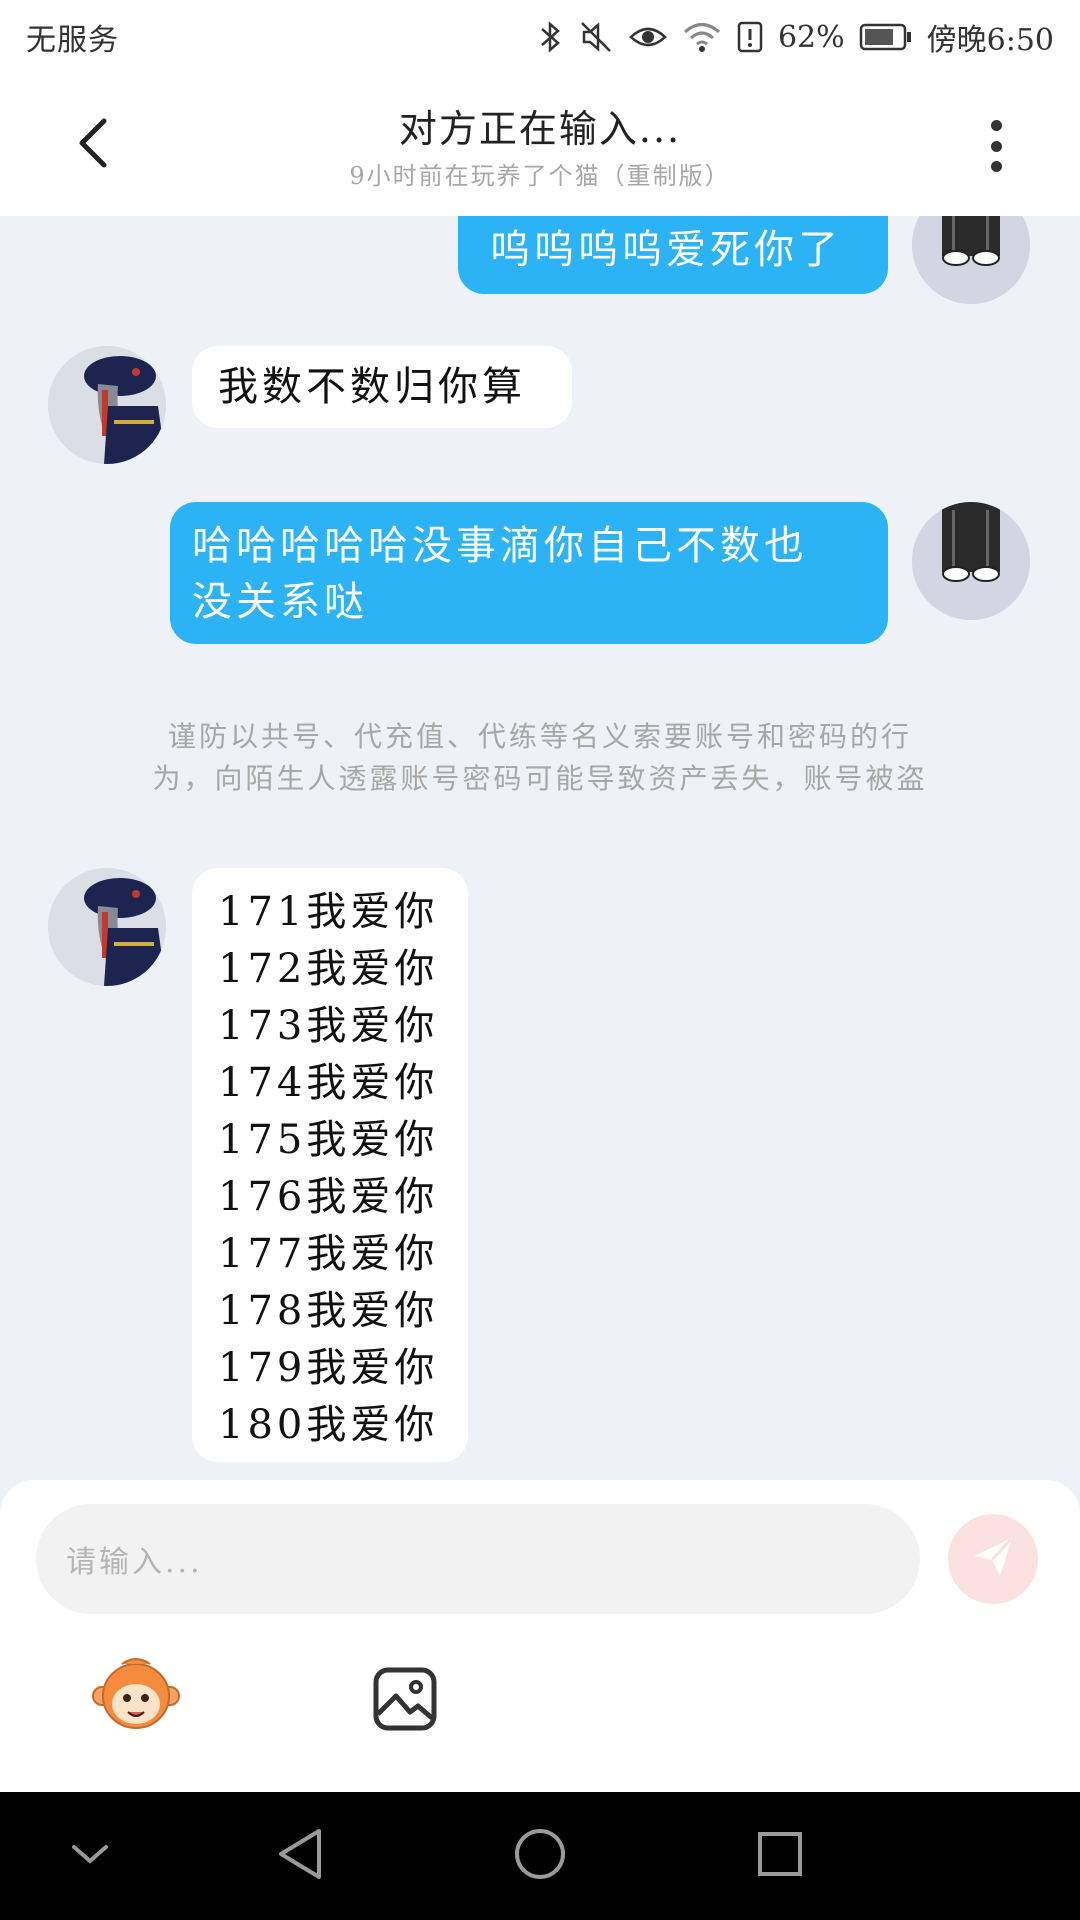 The width and height of the screenshot is (1080, 1920). I want to click on send-button, so click(993, 1559).